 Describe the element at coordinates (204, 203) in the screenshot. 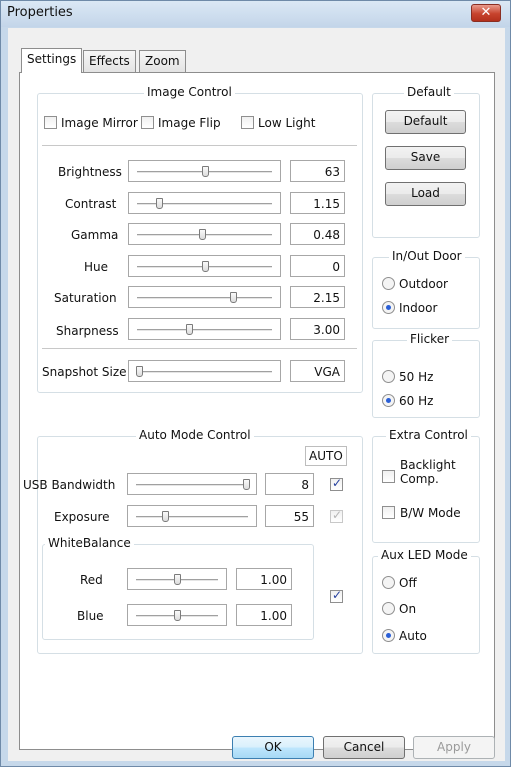

I see `contrast-slider` at that location.